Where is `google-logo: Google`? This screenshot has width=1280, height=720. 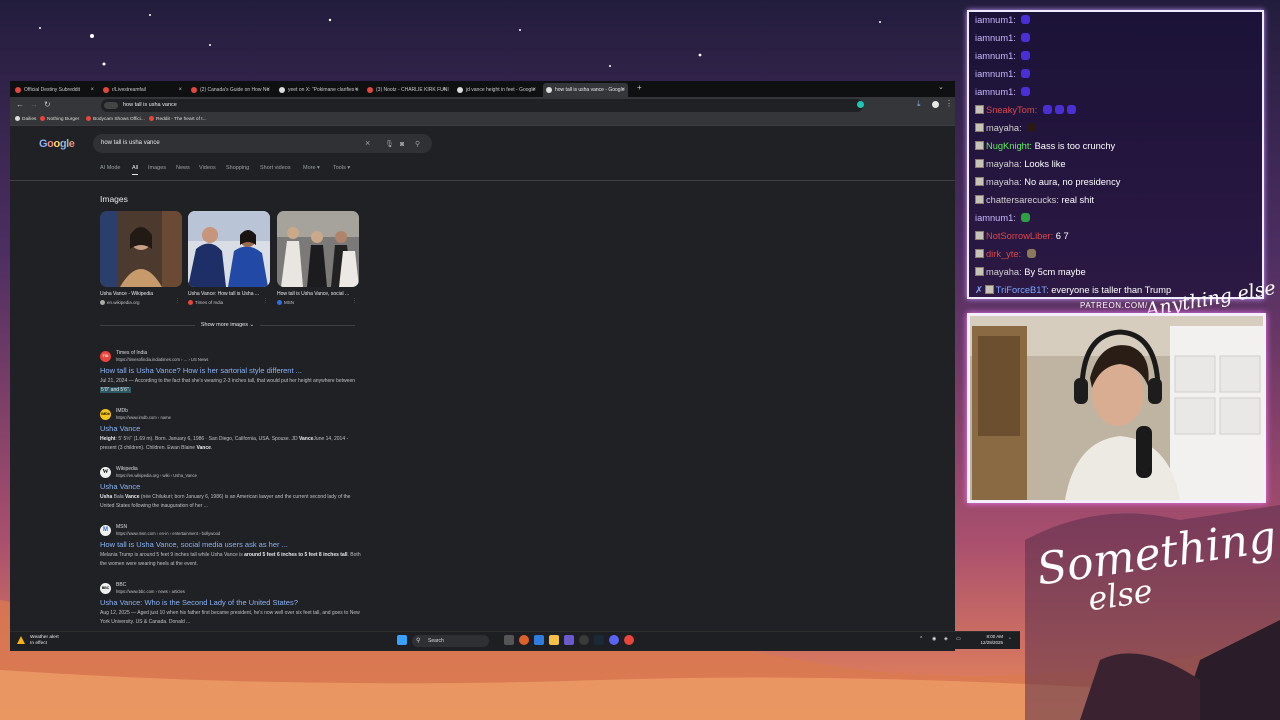 google-logo: Google is located at coordinates (57, 144).